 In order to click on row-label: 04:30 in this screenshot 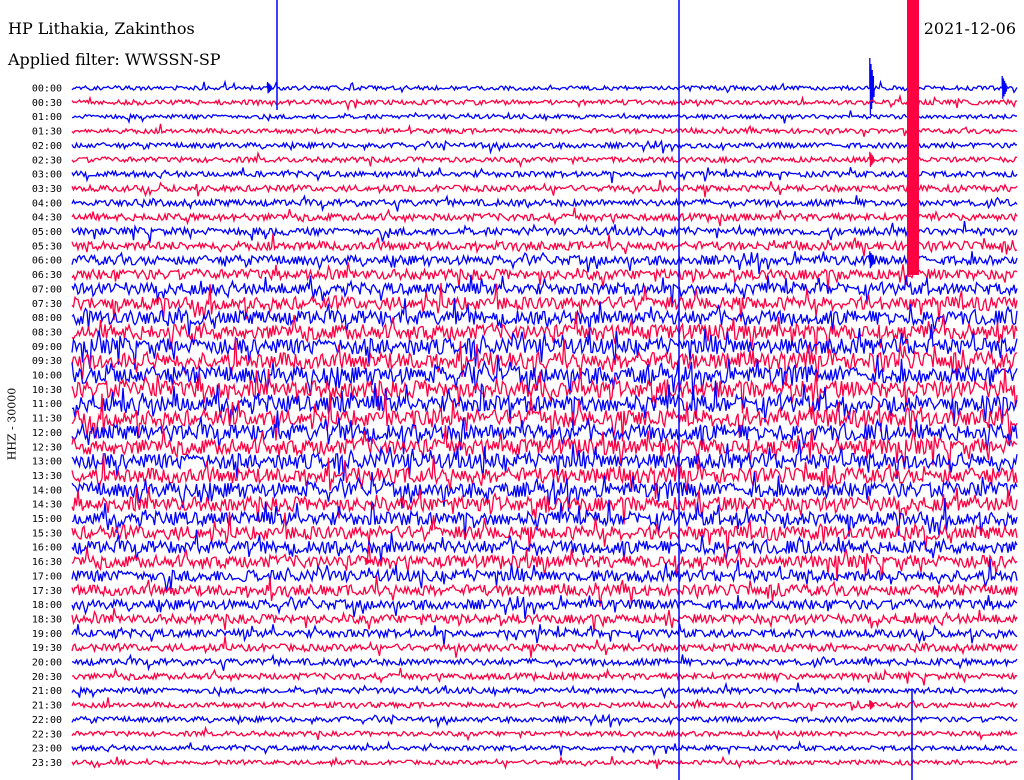, I will do `click(47, 218)`.